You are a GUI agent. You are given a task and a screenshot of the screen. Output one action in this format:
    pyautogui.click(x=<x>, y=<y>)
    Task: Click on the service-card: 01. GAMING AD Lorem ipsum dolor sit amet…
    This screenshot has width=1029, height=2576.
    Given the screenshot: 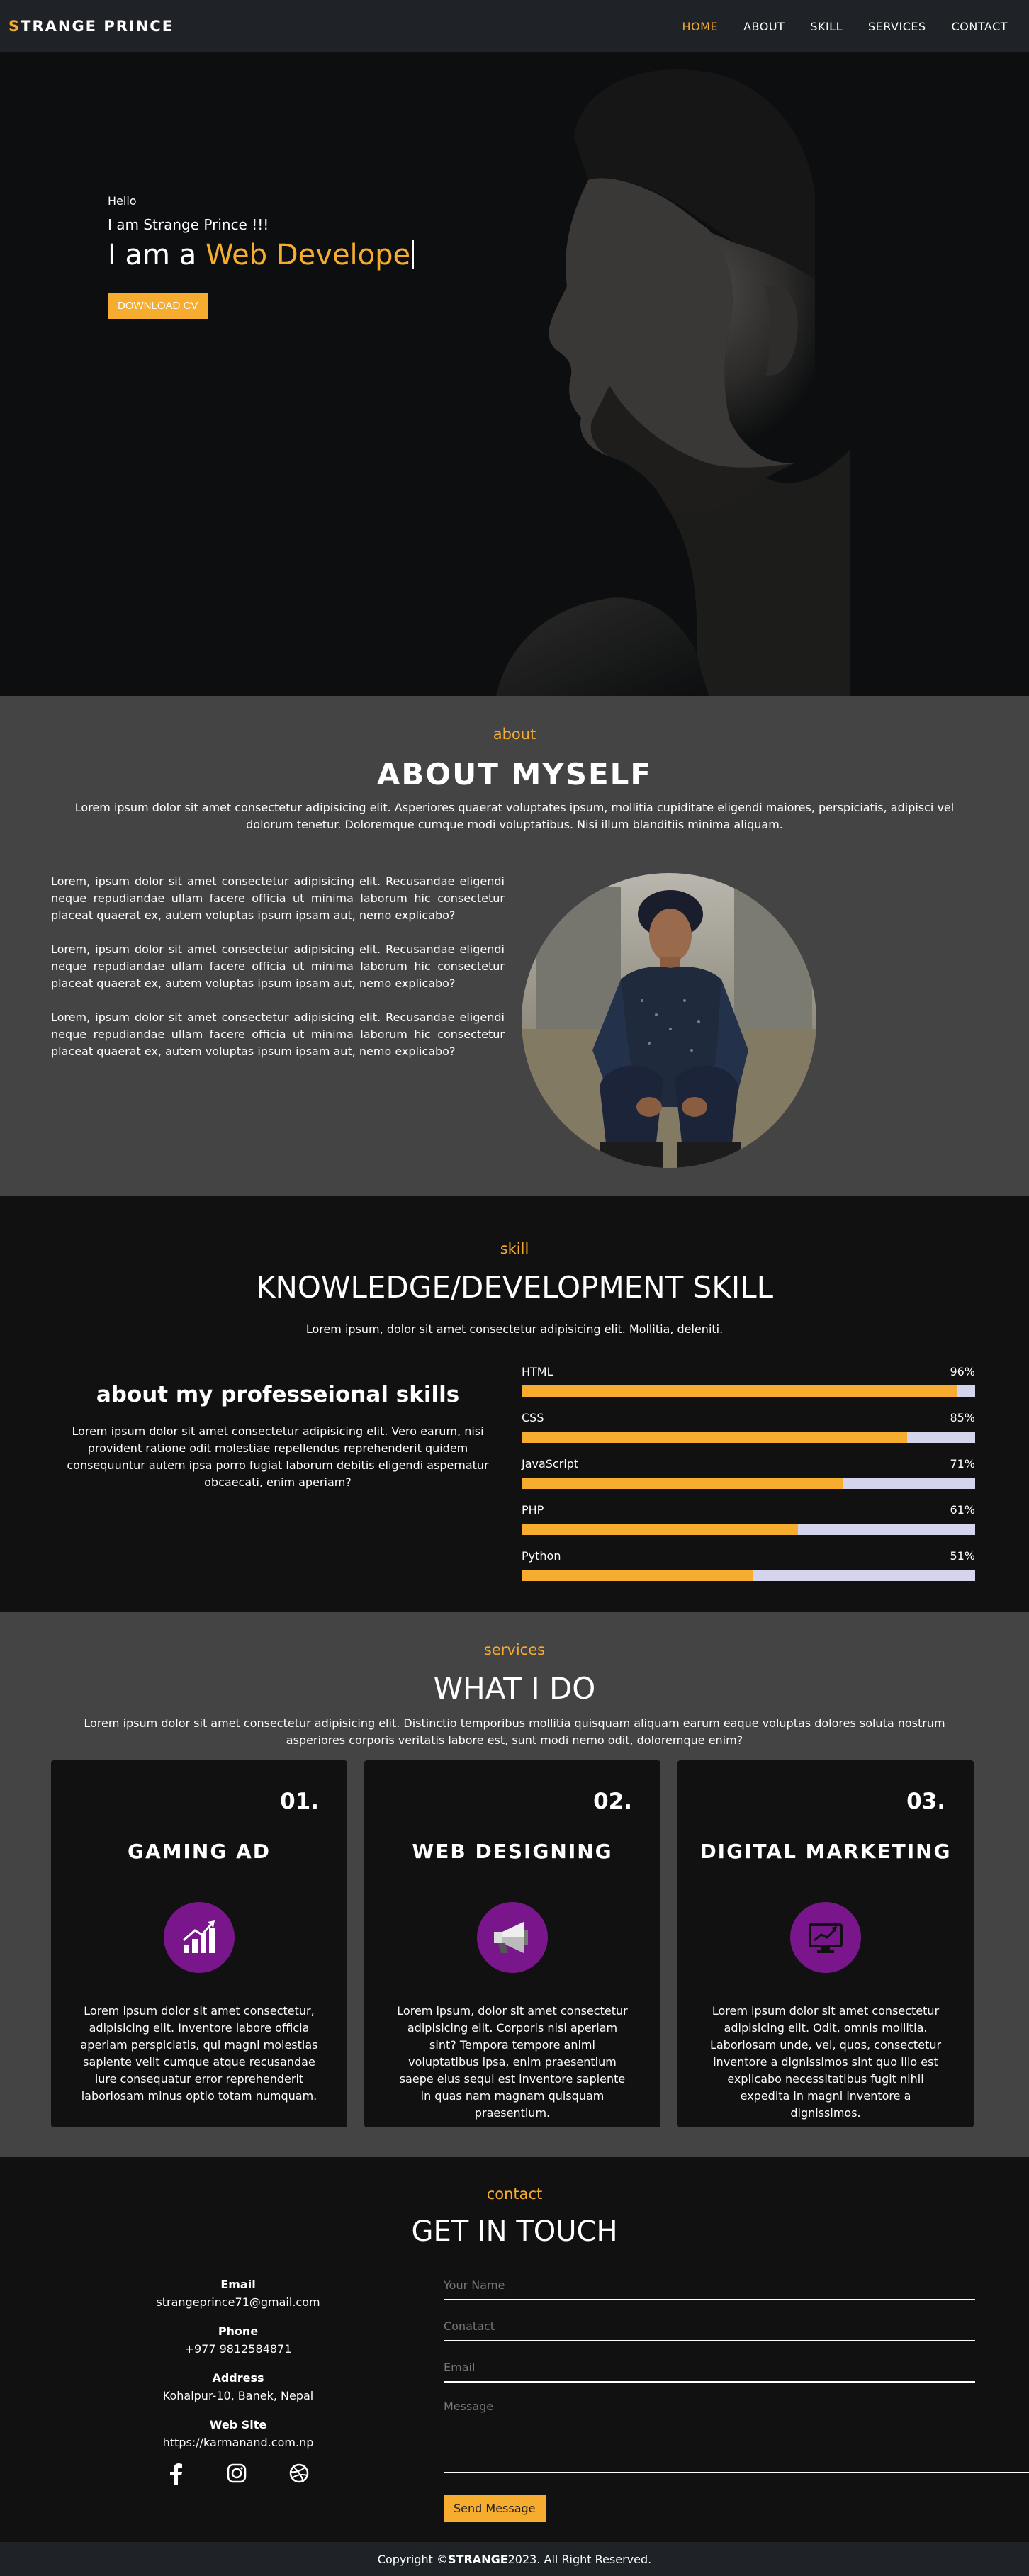 What is the action you would take?
    pyautogui.click(x=199, y=1943)
    